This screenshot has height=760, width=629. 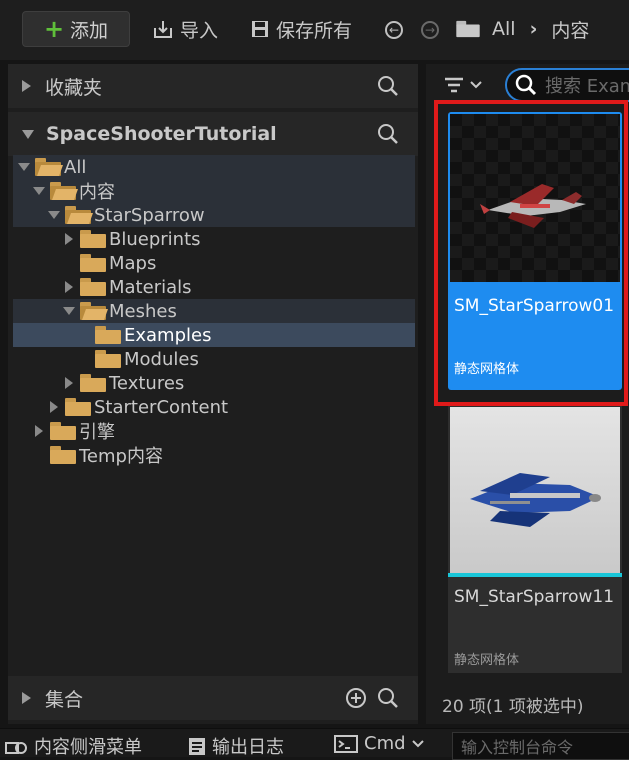 I want to click on arrow-right-icon: →, so click(x=430, y=30).